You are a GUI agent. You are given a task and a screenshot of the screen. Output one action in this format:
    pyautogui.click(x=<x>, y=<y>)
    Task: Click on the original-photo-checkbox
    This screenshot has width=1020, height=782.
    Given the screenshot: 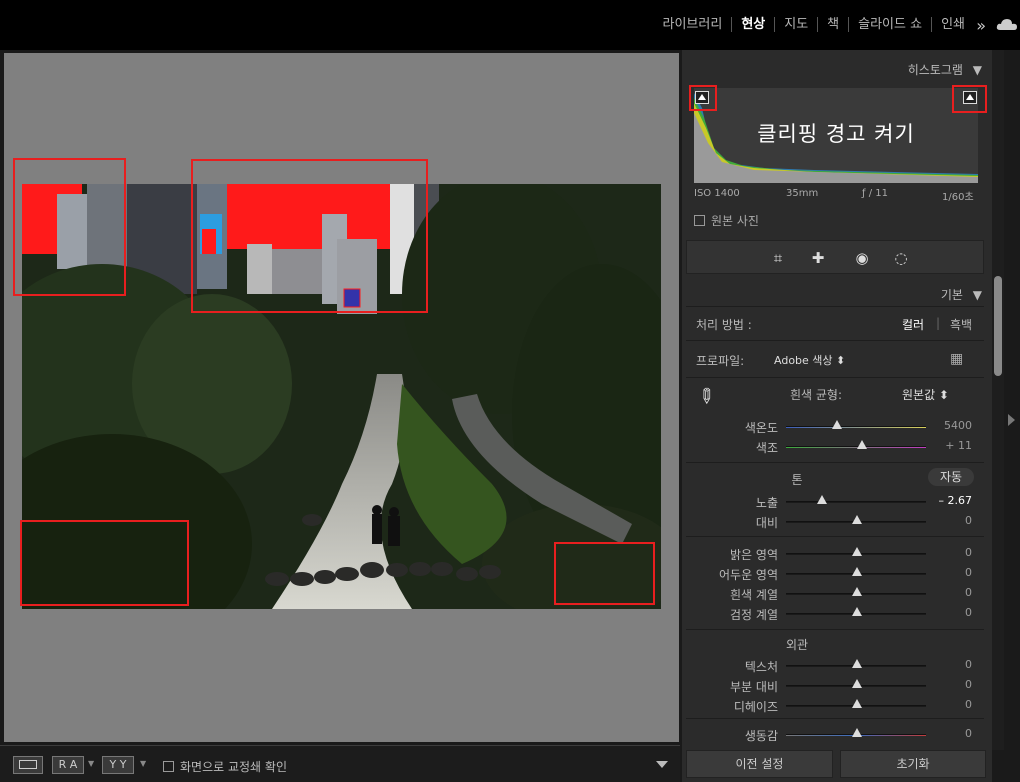 What is the action you would take?
    pyautogui.click(x=699, y=220)
    